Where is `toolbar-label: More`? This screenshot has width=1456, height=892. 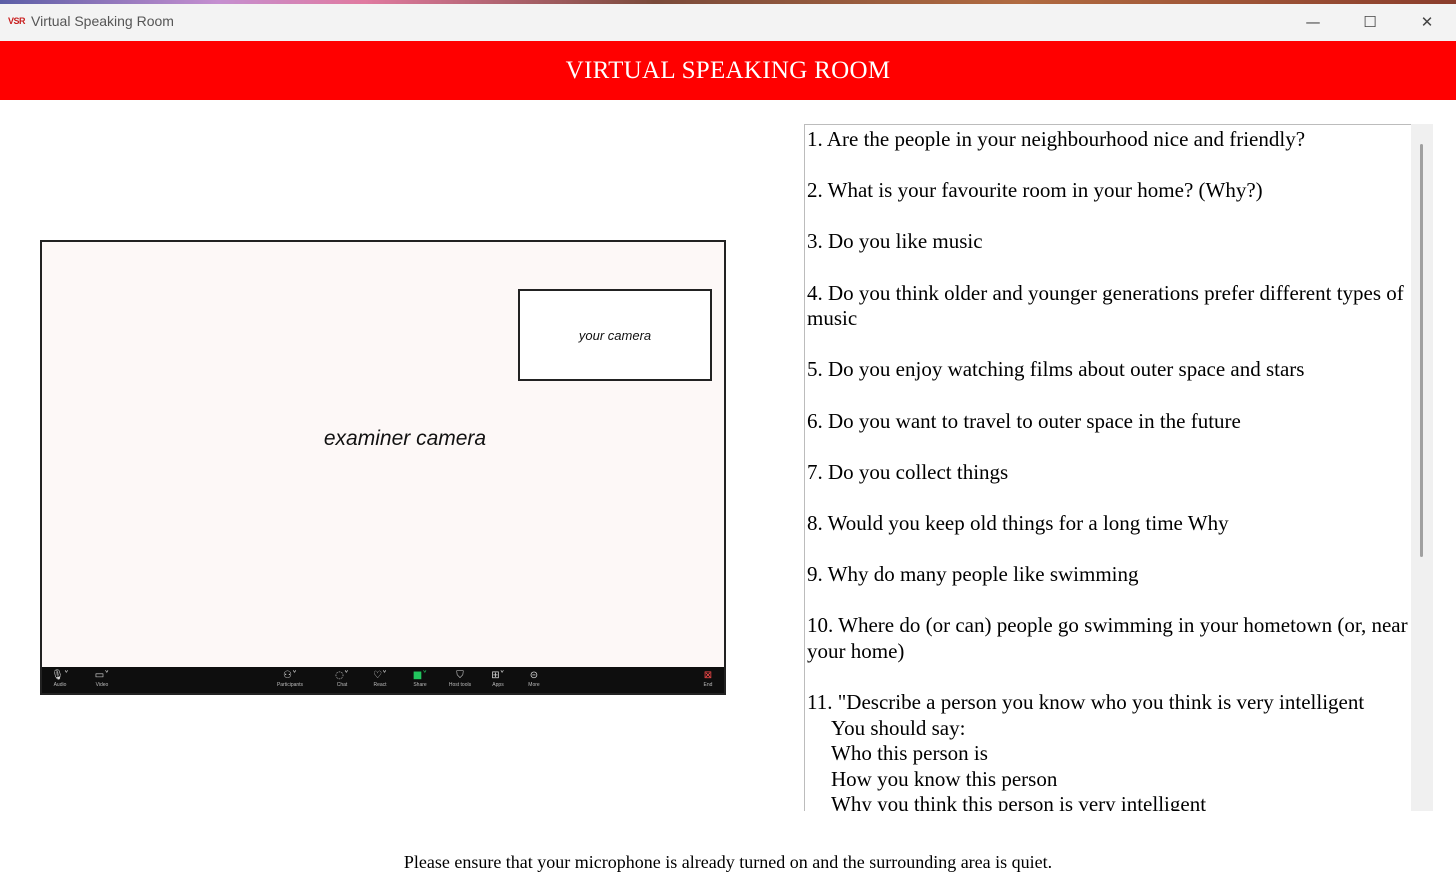 toolbar-label: More is located at coordinates (534, 685).